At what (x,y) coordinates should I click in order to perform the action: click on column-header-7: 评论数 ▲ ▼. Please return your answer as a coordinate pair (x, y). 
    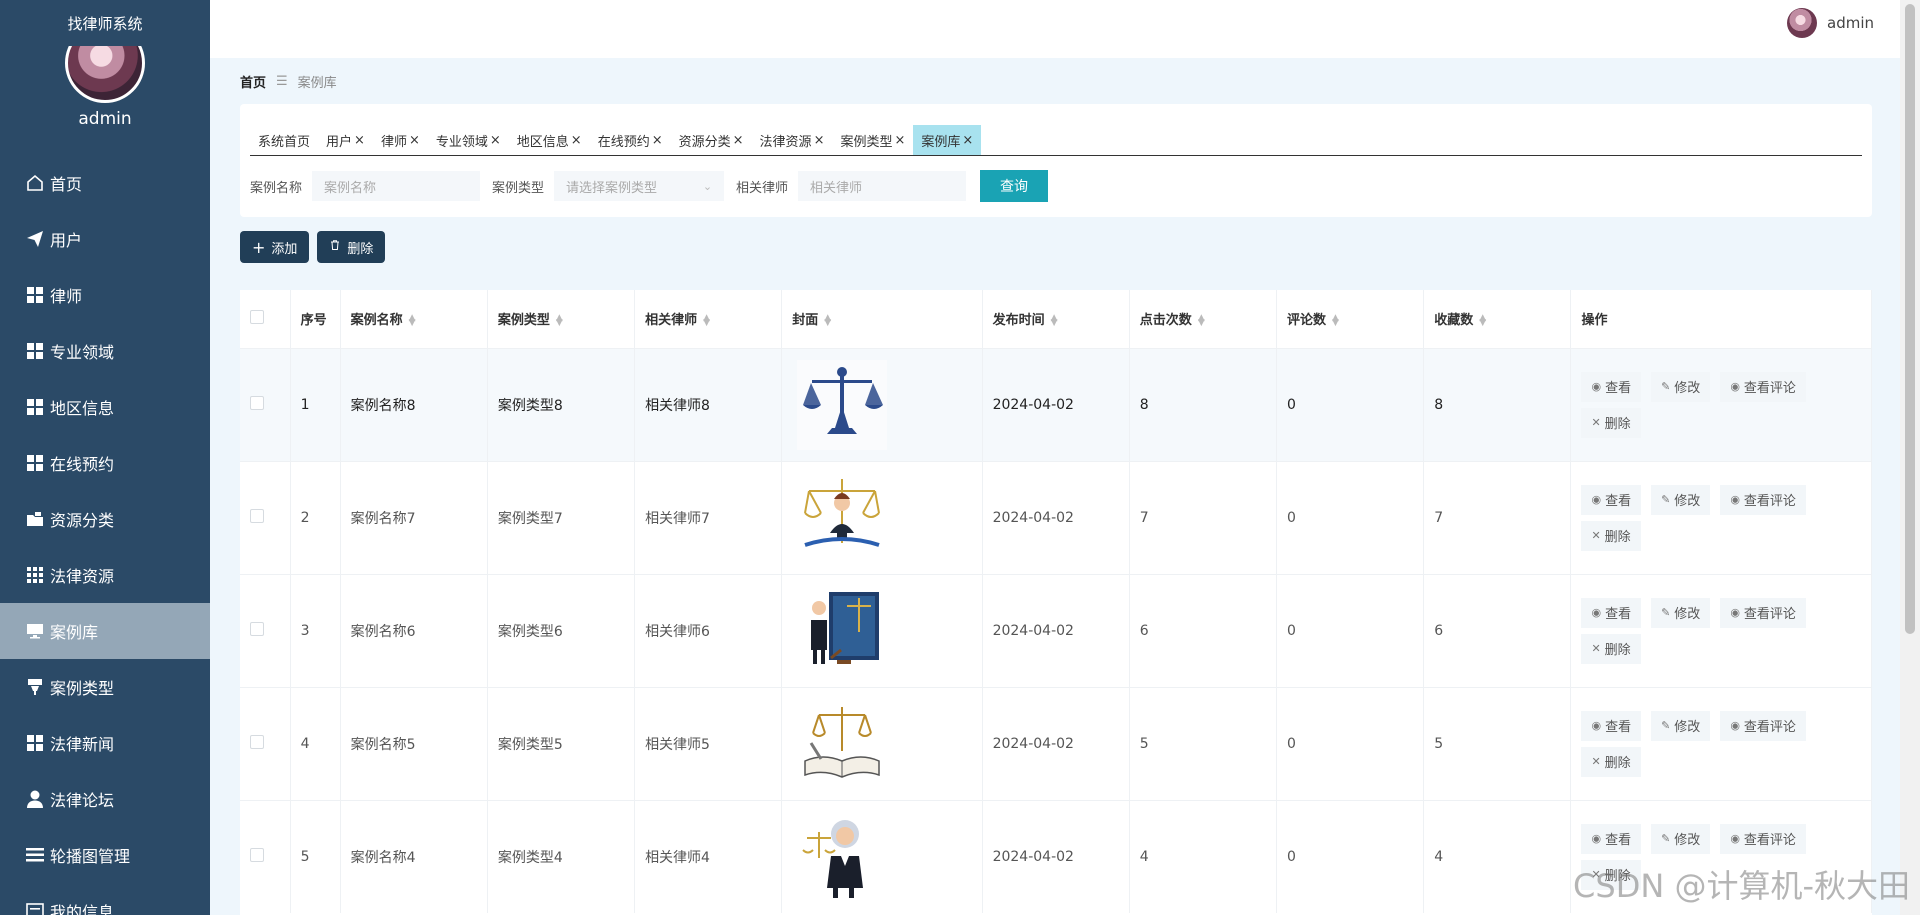
    Looking at the image, I should click on (1350, 319).